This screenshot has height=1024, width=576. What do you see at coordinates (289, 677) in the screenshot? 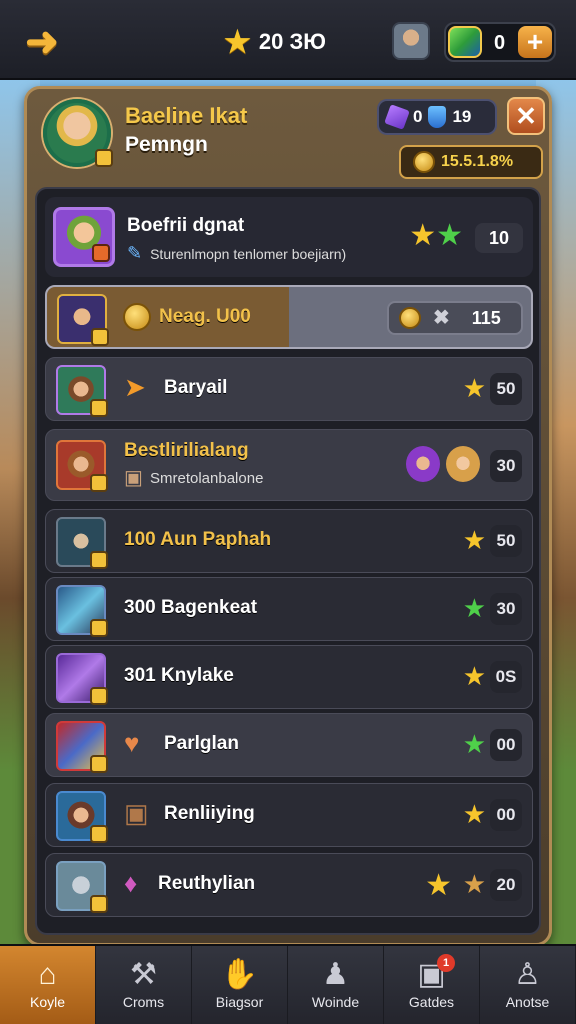
I see `hero-row: 301 Knylake ★ 0Ѕ` at bounding box center [289, 677].